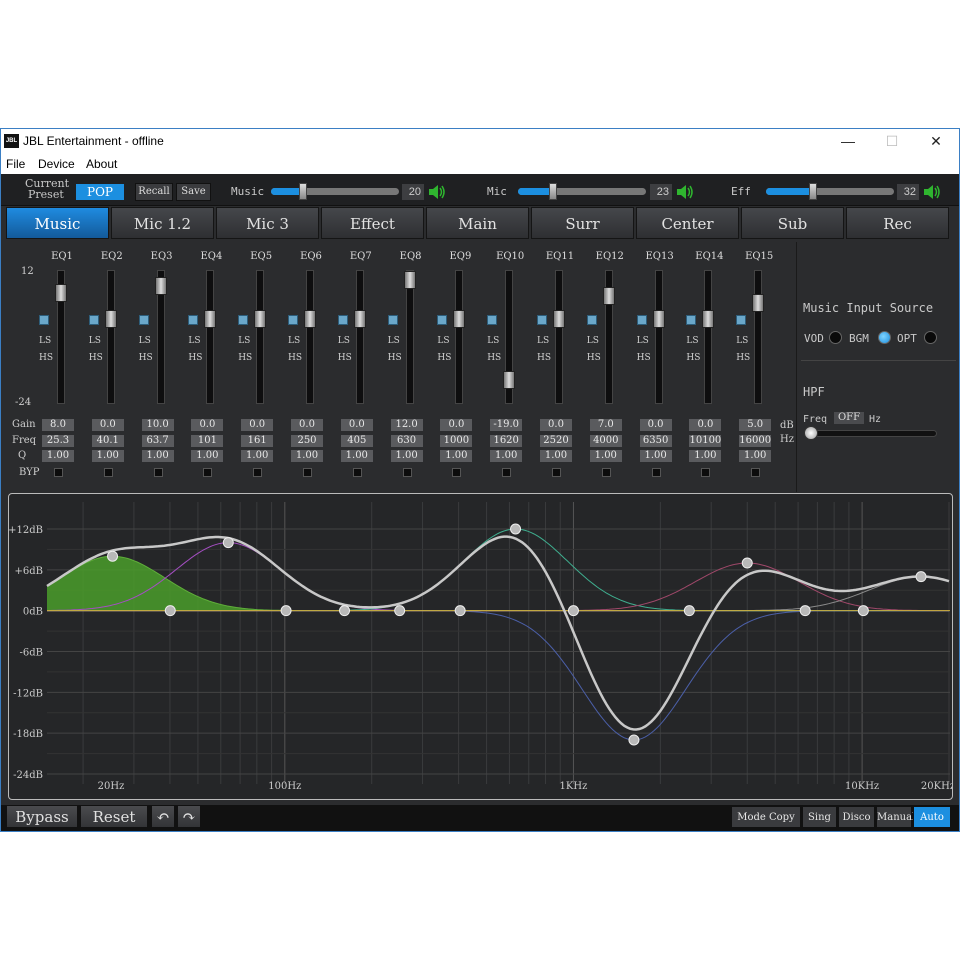 This screenshot has height=960, width=960. Describe the element at coordinates (100, 192) in the screenshot. I see `preset-display: POP` at that location.